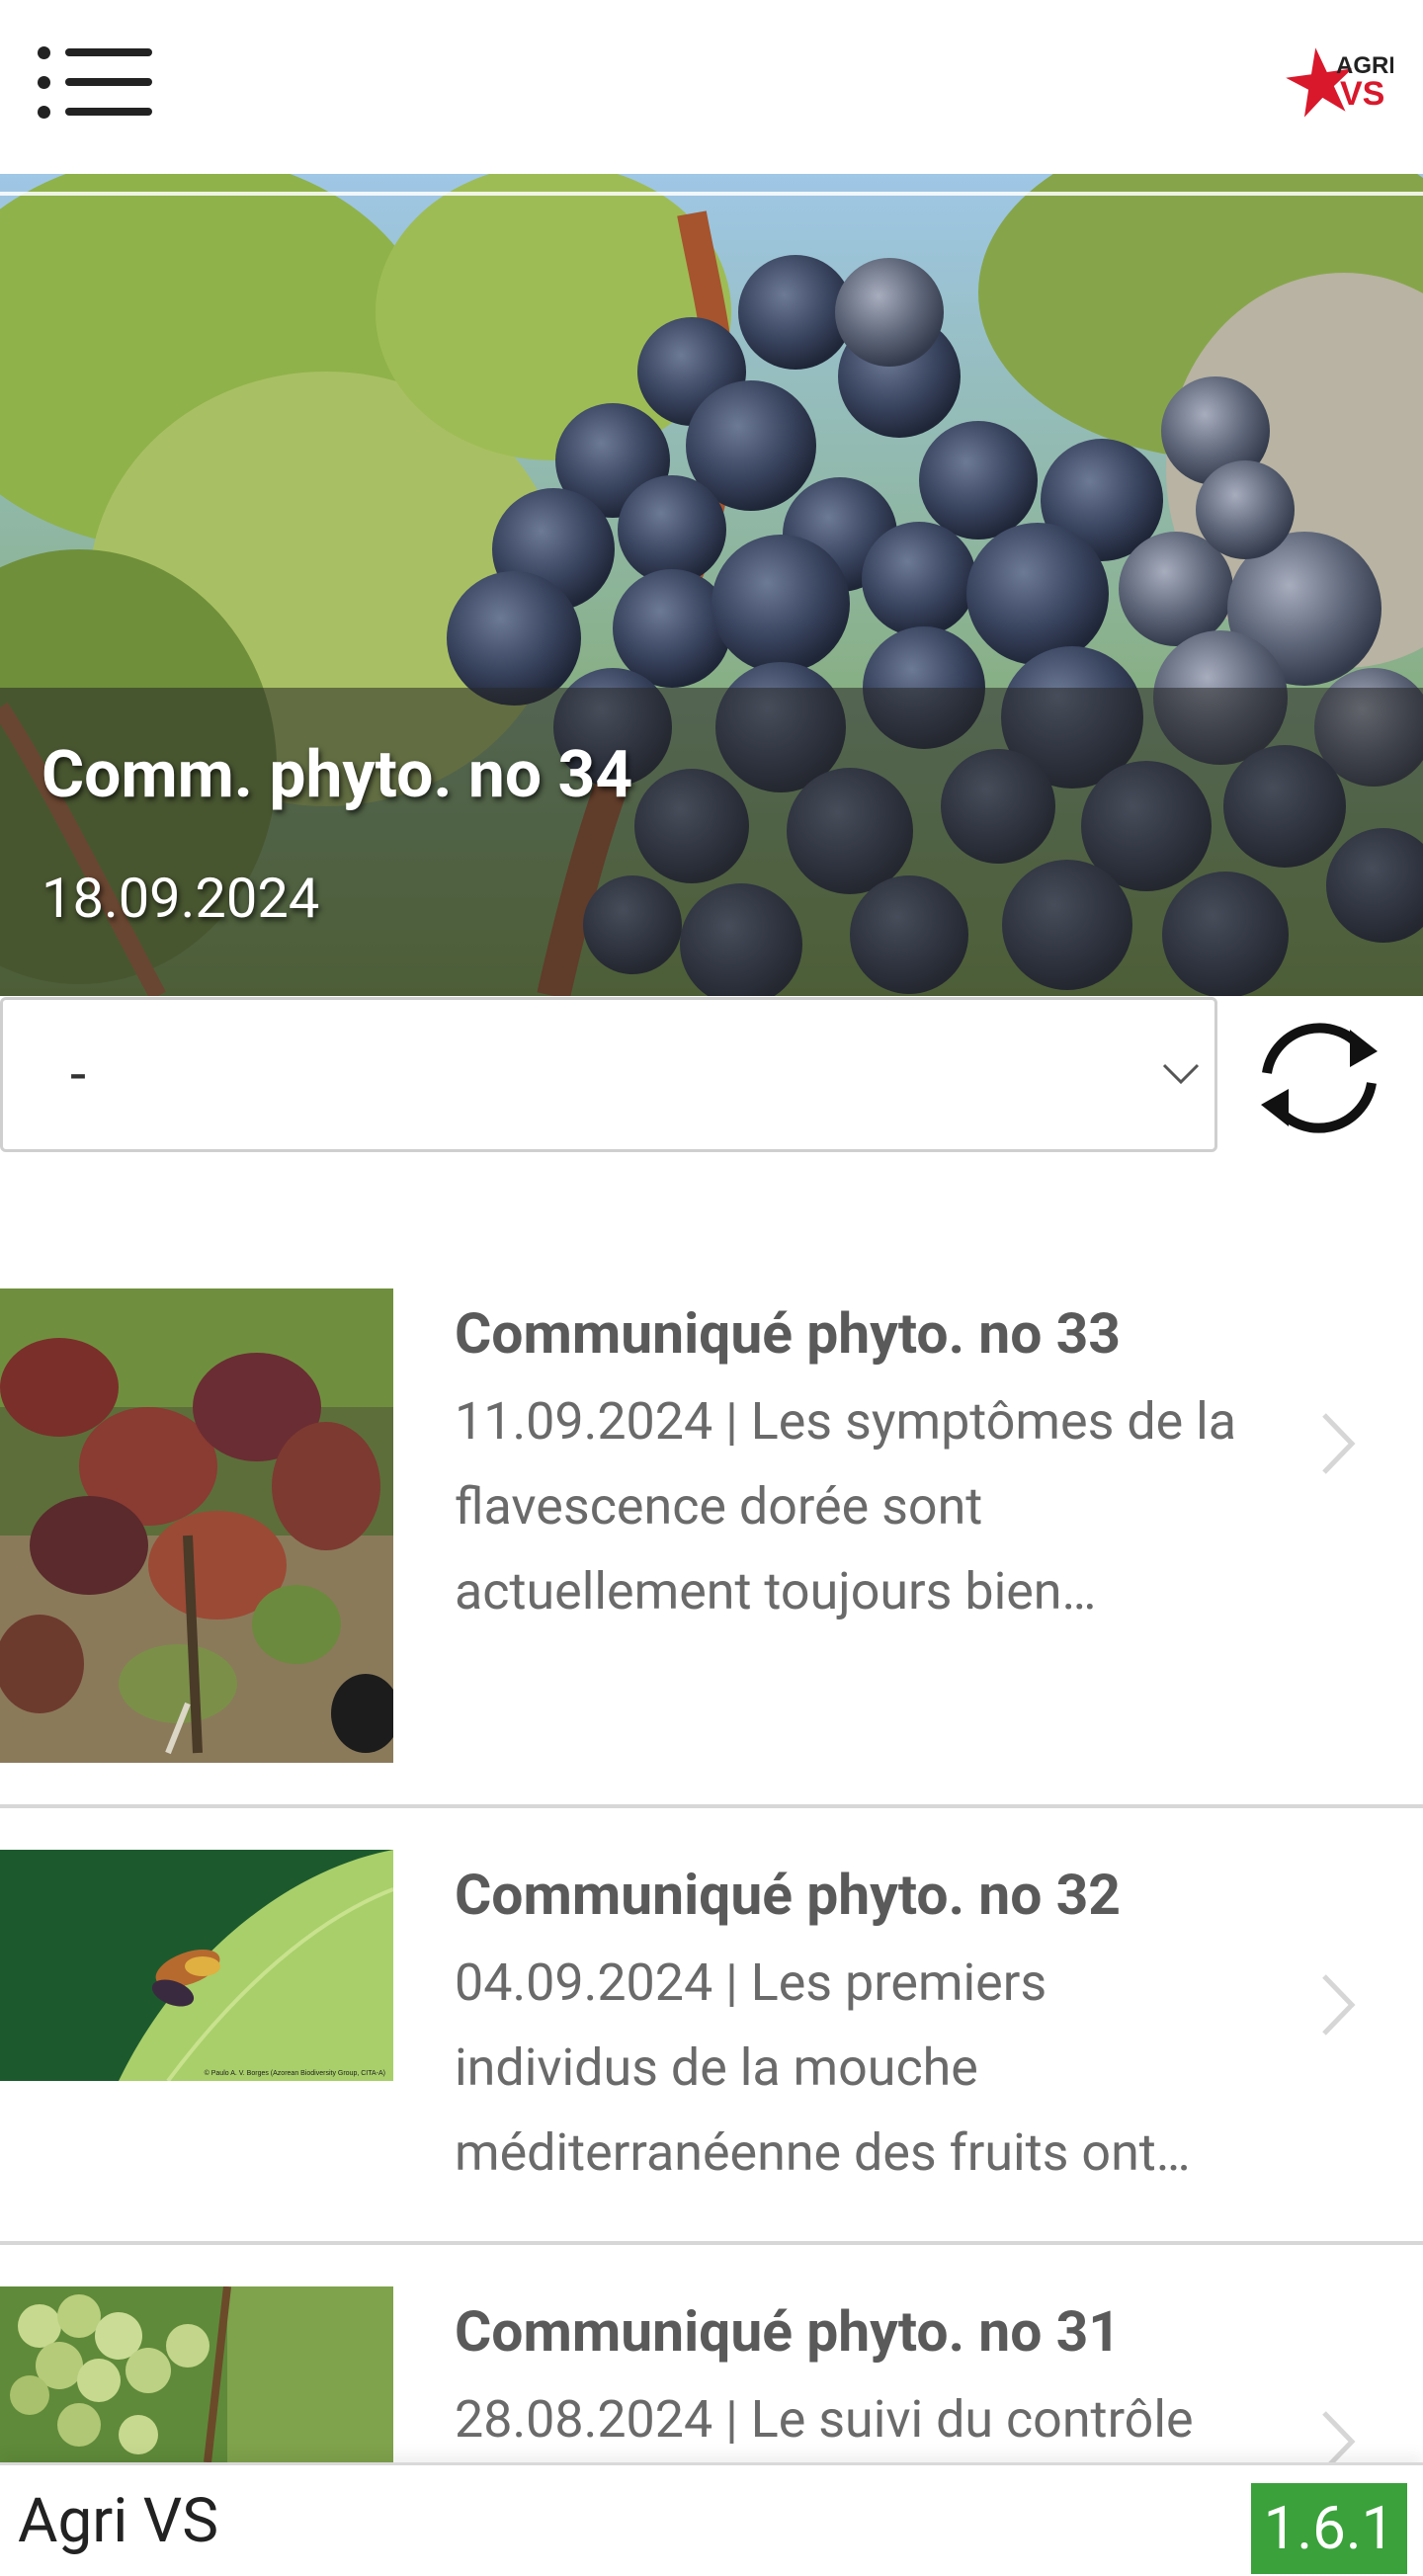 The height and width of the screenshot is (2576, 1423). I want to click on top-bar: AGRI VS, so click(711, 87).